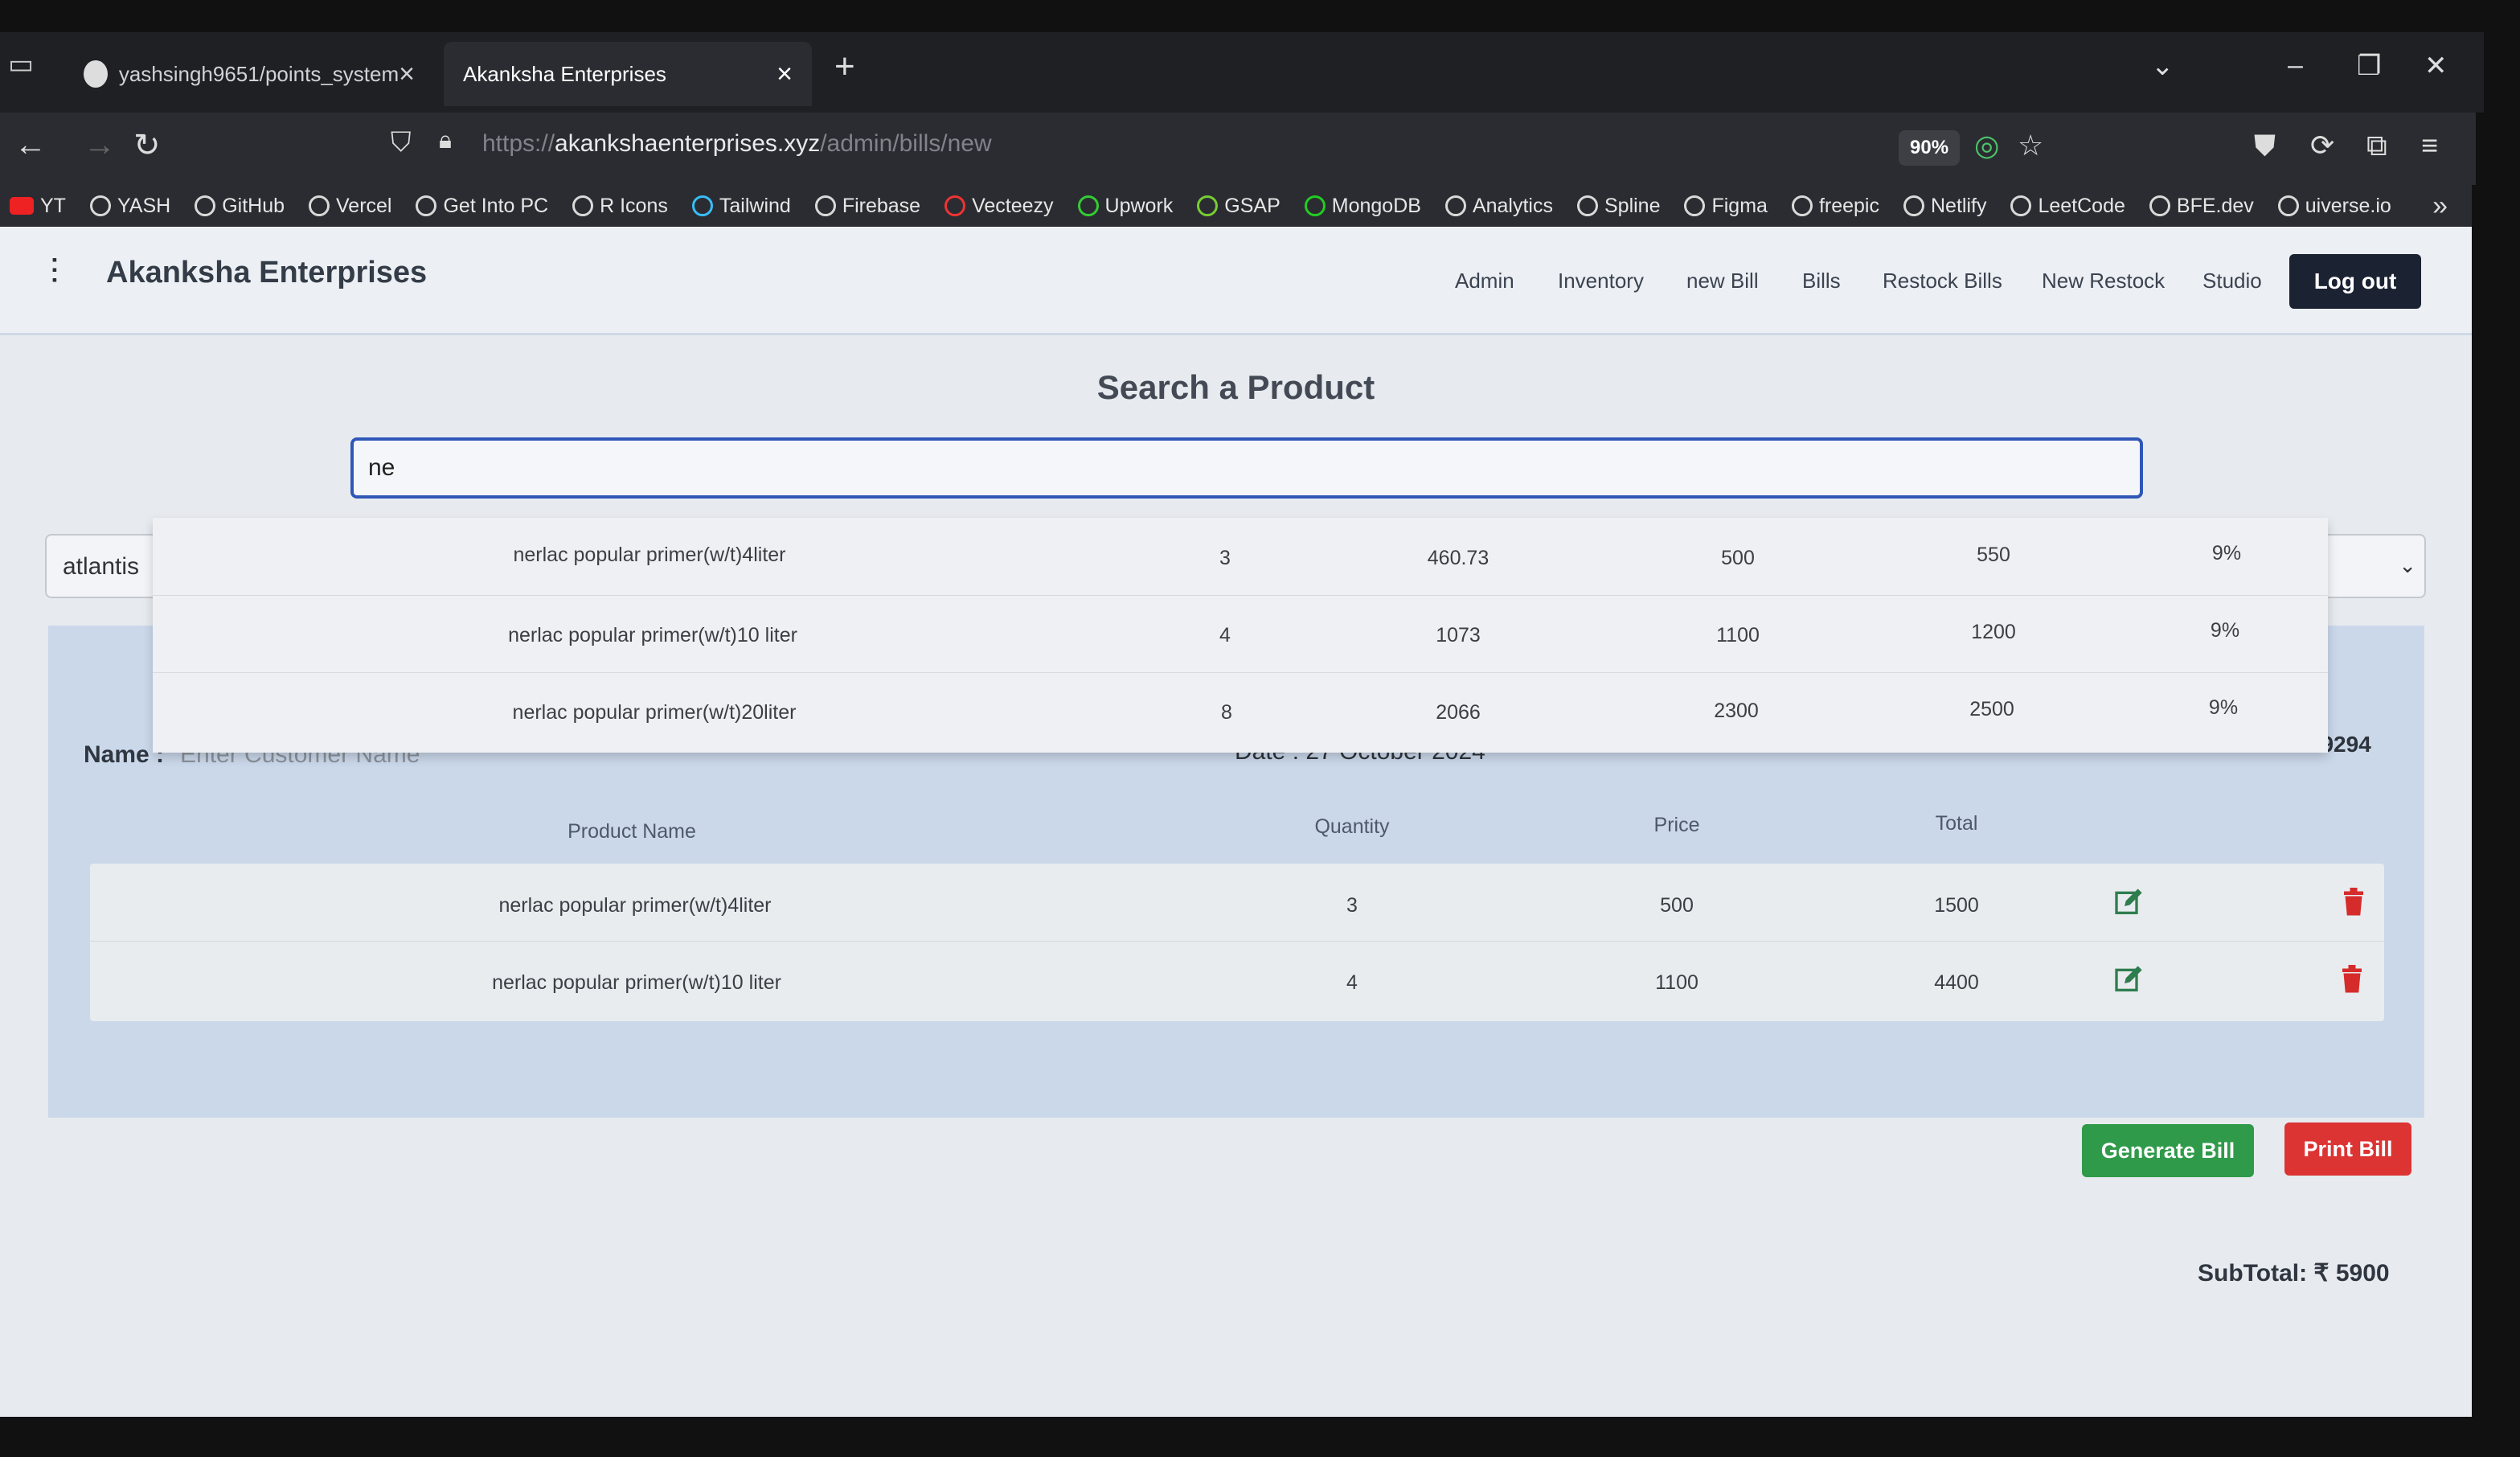 The width and height of the screenshot is (2520, 1457). I want to click on sync-icon: ⟳, so click(2322, 145).